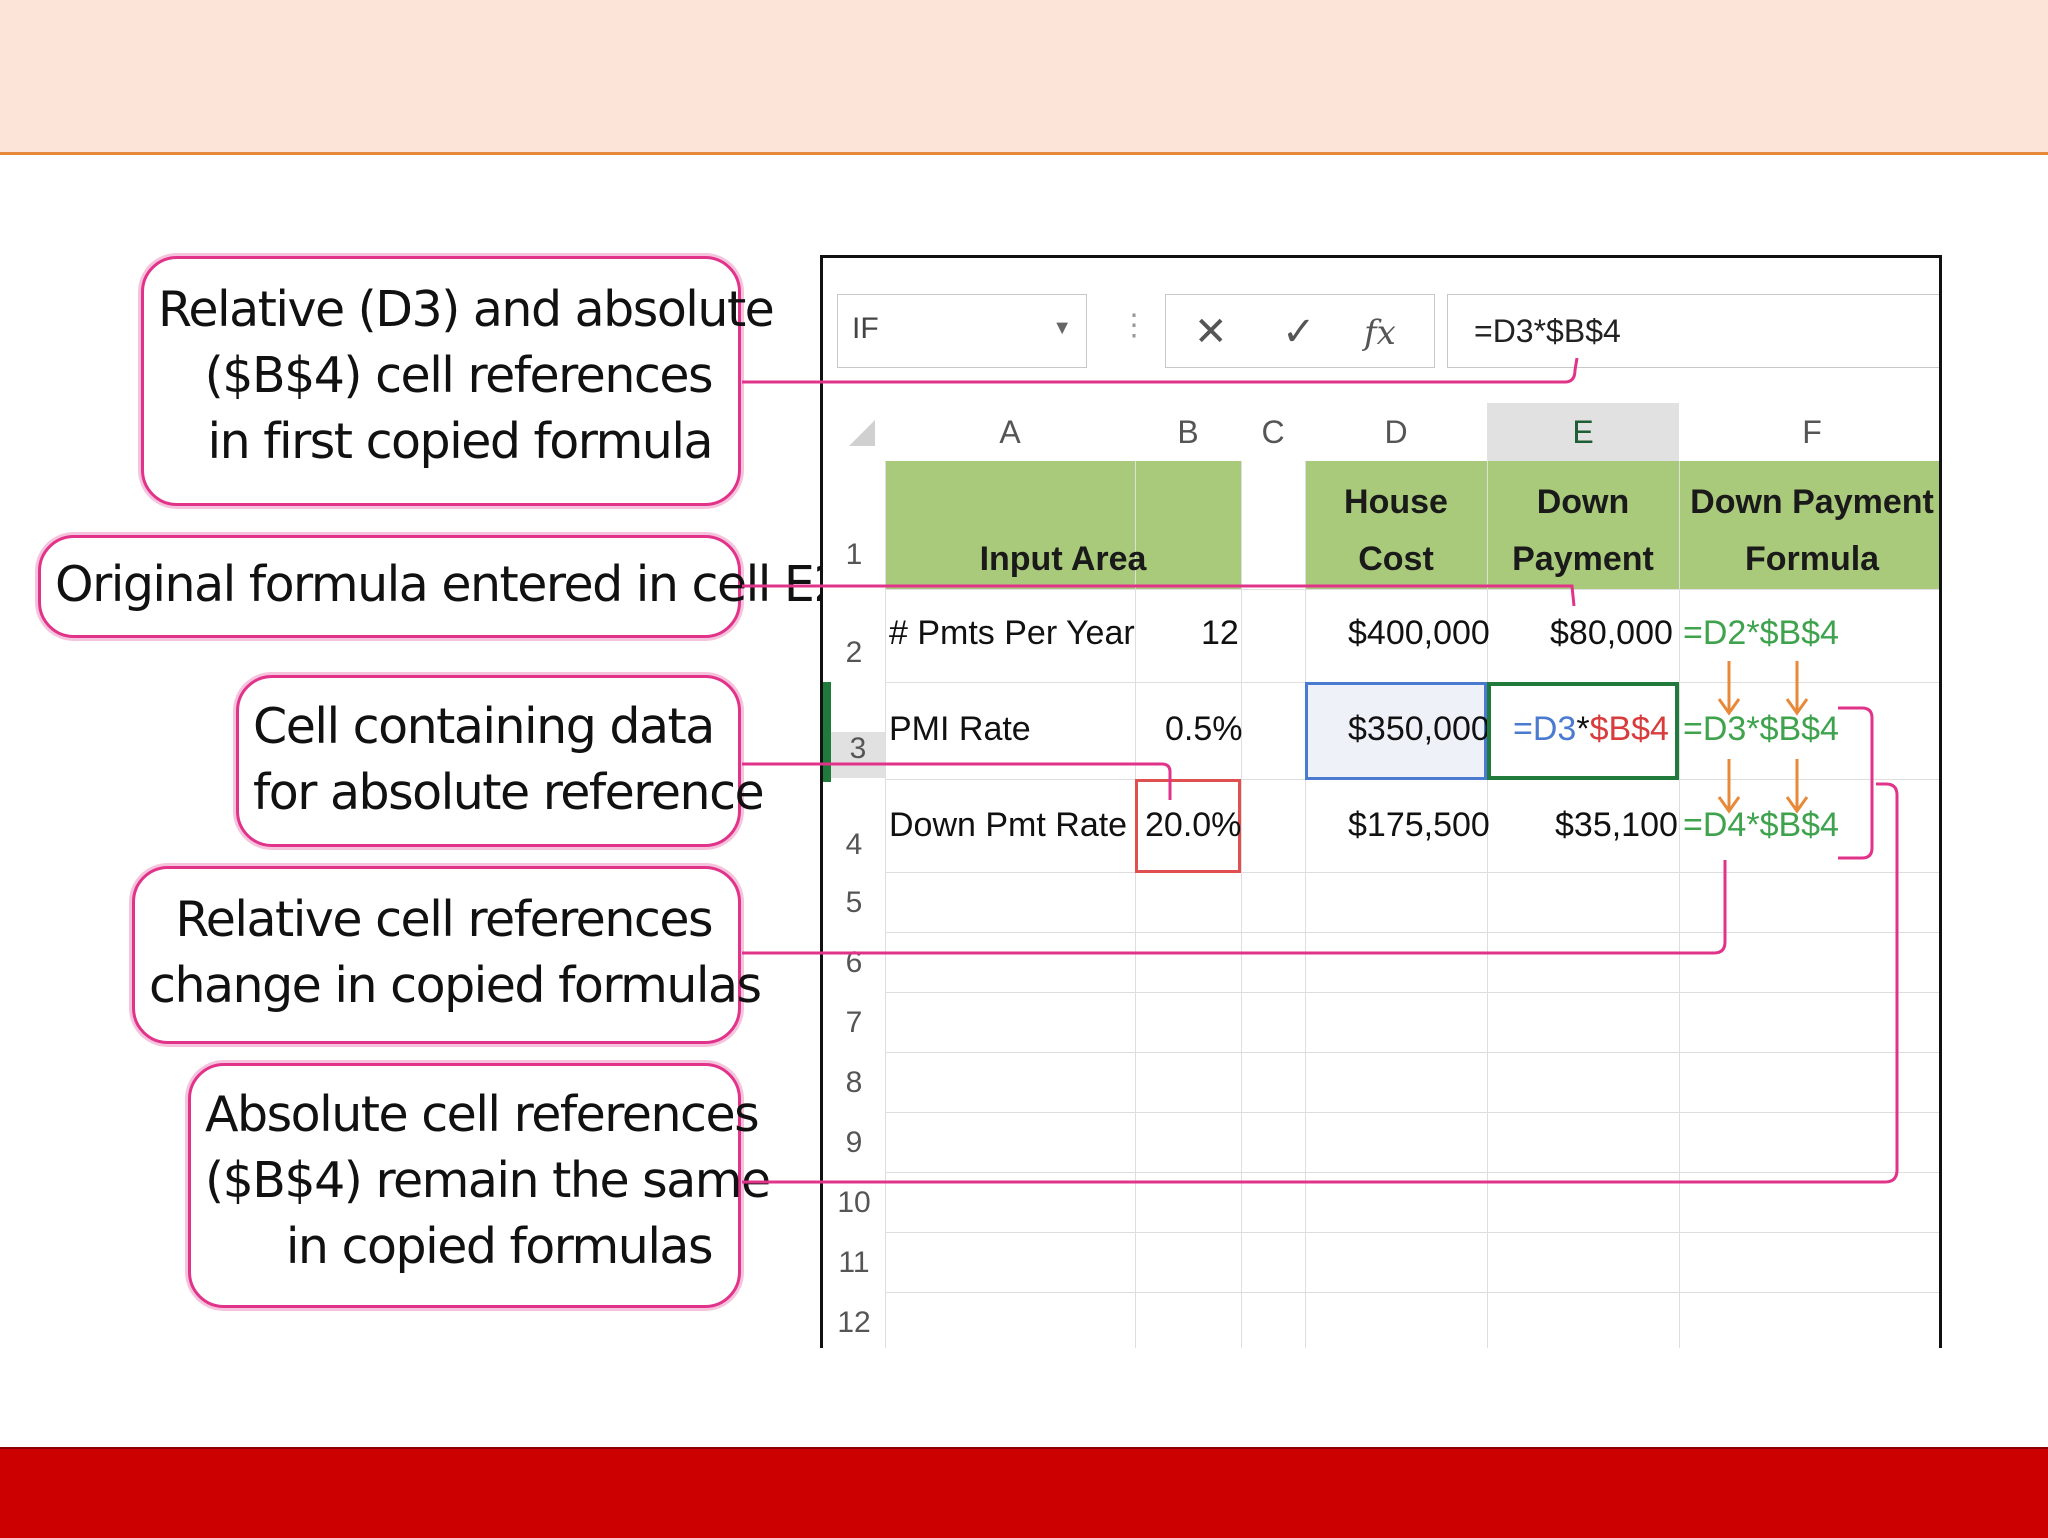 This screenshot has width=2048, height=1538. Describe the element at coordinates (499, 1246) in the screenshot. I see `callout-text: in copied formulas` at that location.